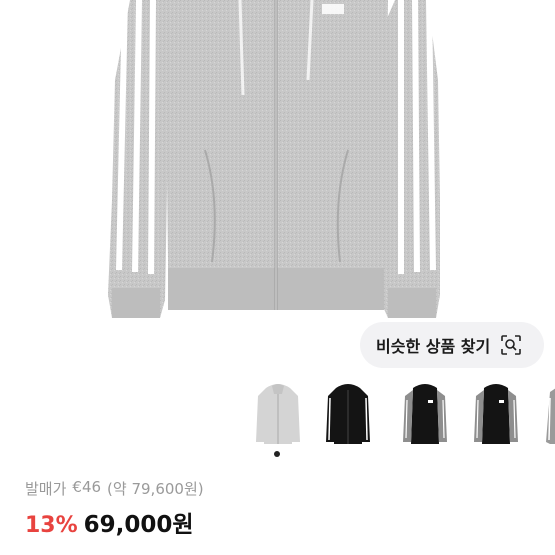 The height and width of the screenshot is (555, 555). I want to click on sale-price: 69,000원, so click(138, 525).